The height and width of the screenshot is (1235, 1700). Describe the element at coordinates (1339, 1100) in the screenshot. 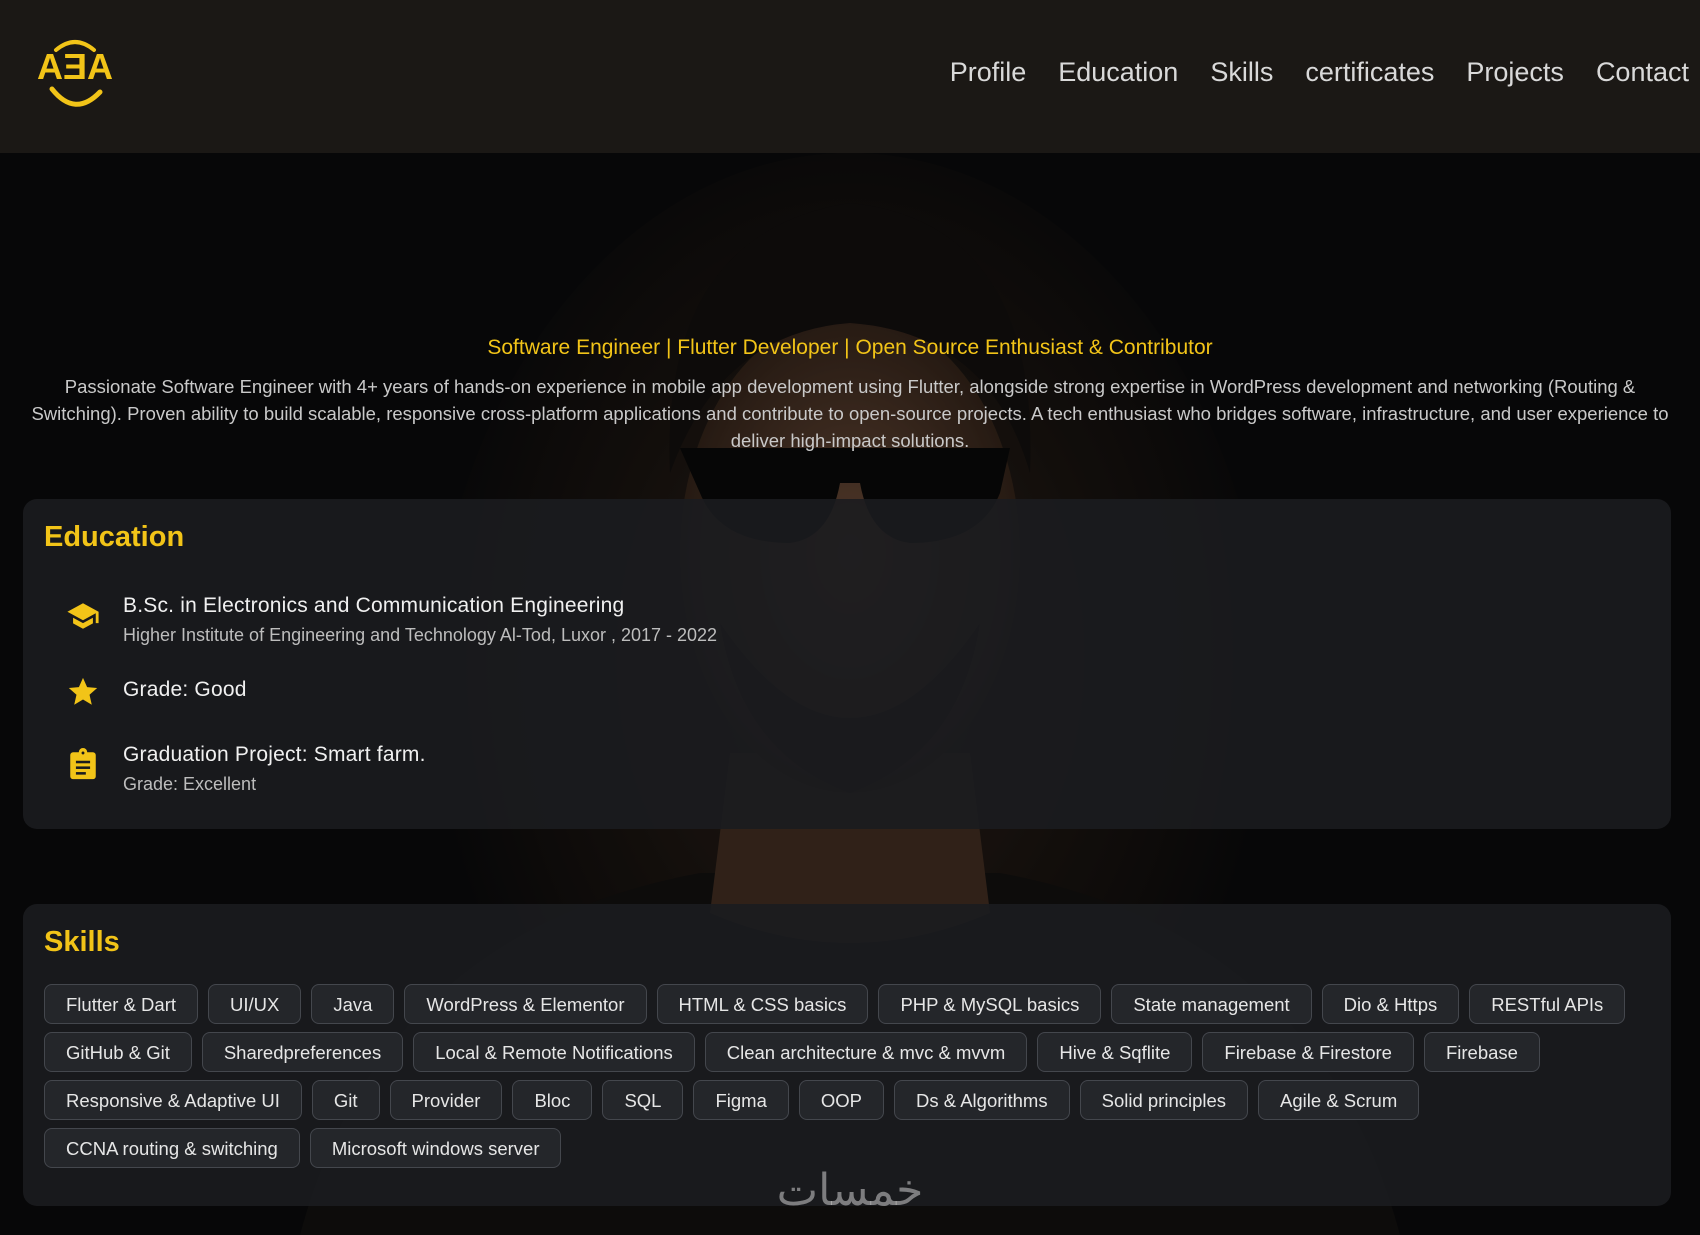

I see `skill-chip: Agile & Scrum` at that location.